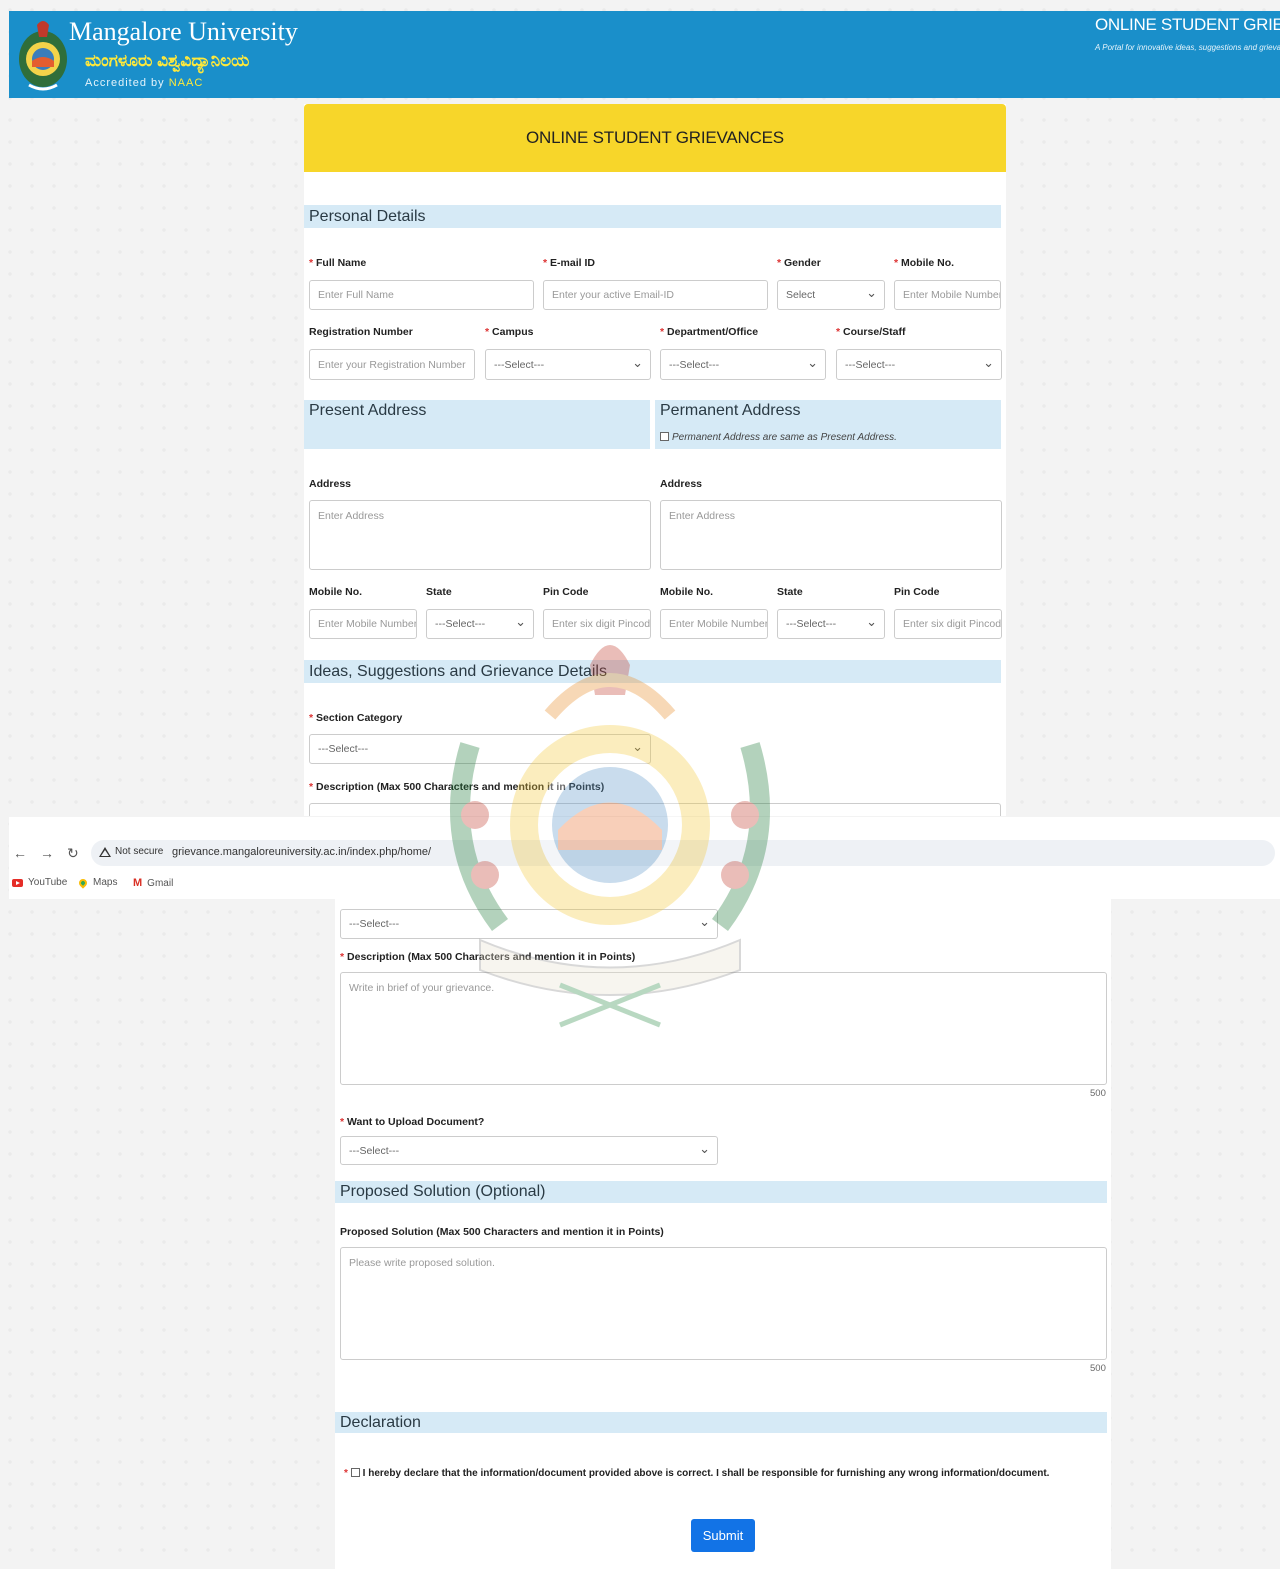 Image resolution: width=1280 pixels, height=1569 pixels. I want to click on university-name: Mangalore University, so click(183, 31).